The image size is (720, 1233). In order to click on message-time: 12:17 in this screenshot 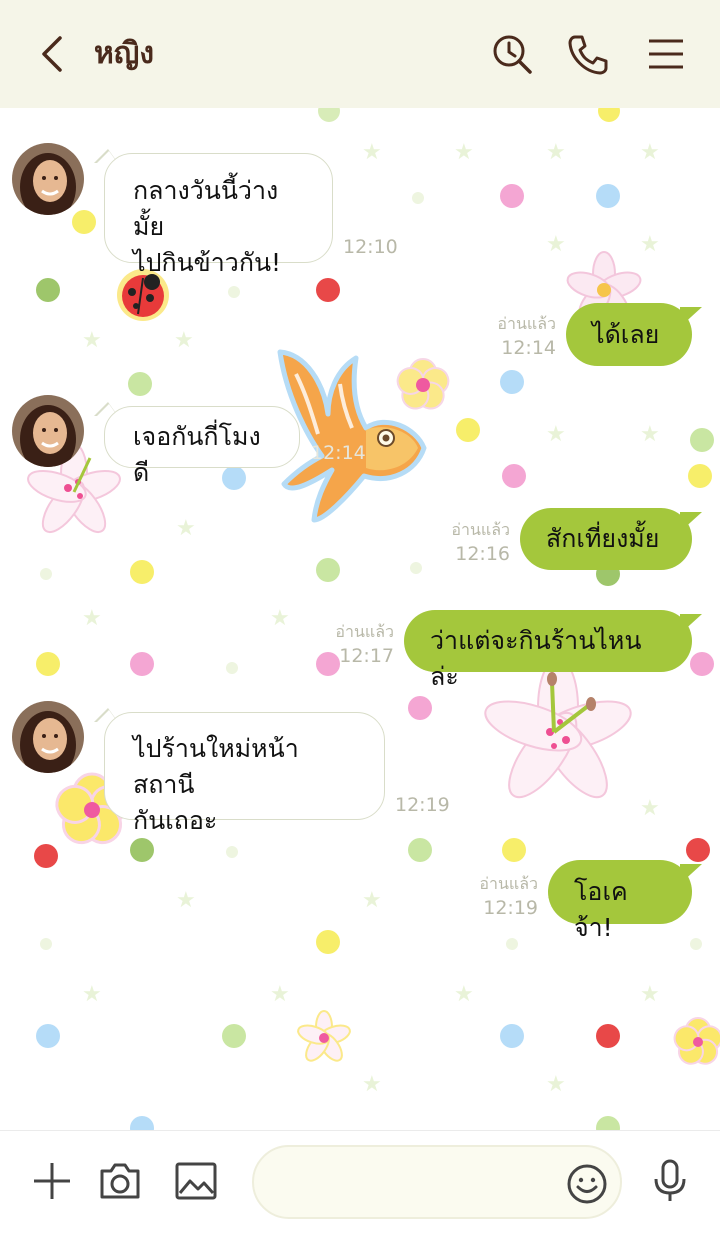, I will do `click(366, 656)`.